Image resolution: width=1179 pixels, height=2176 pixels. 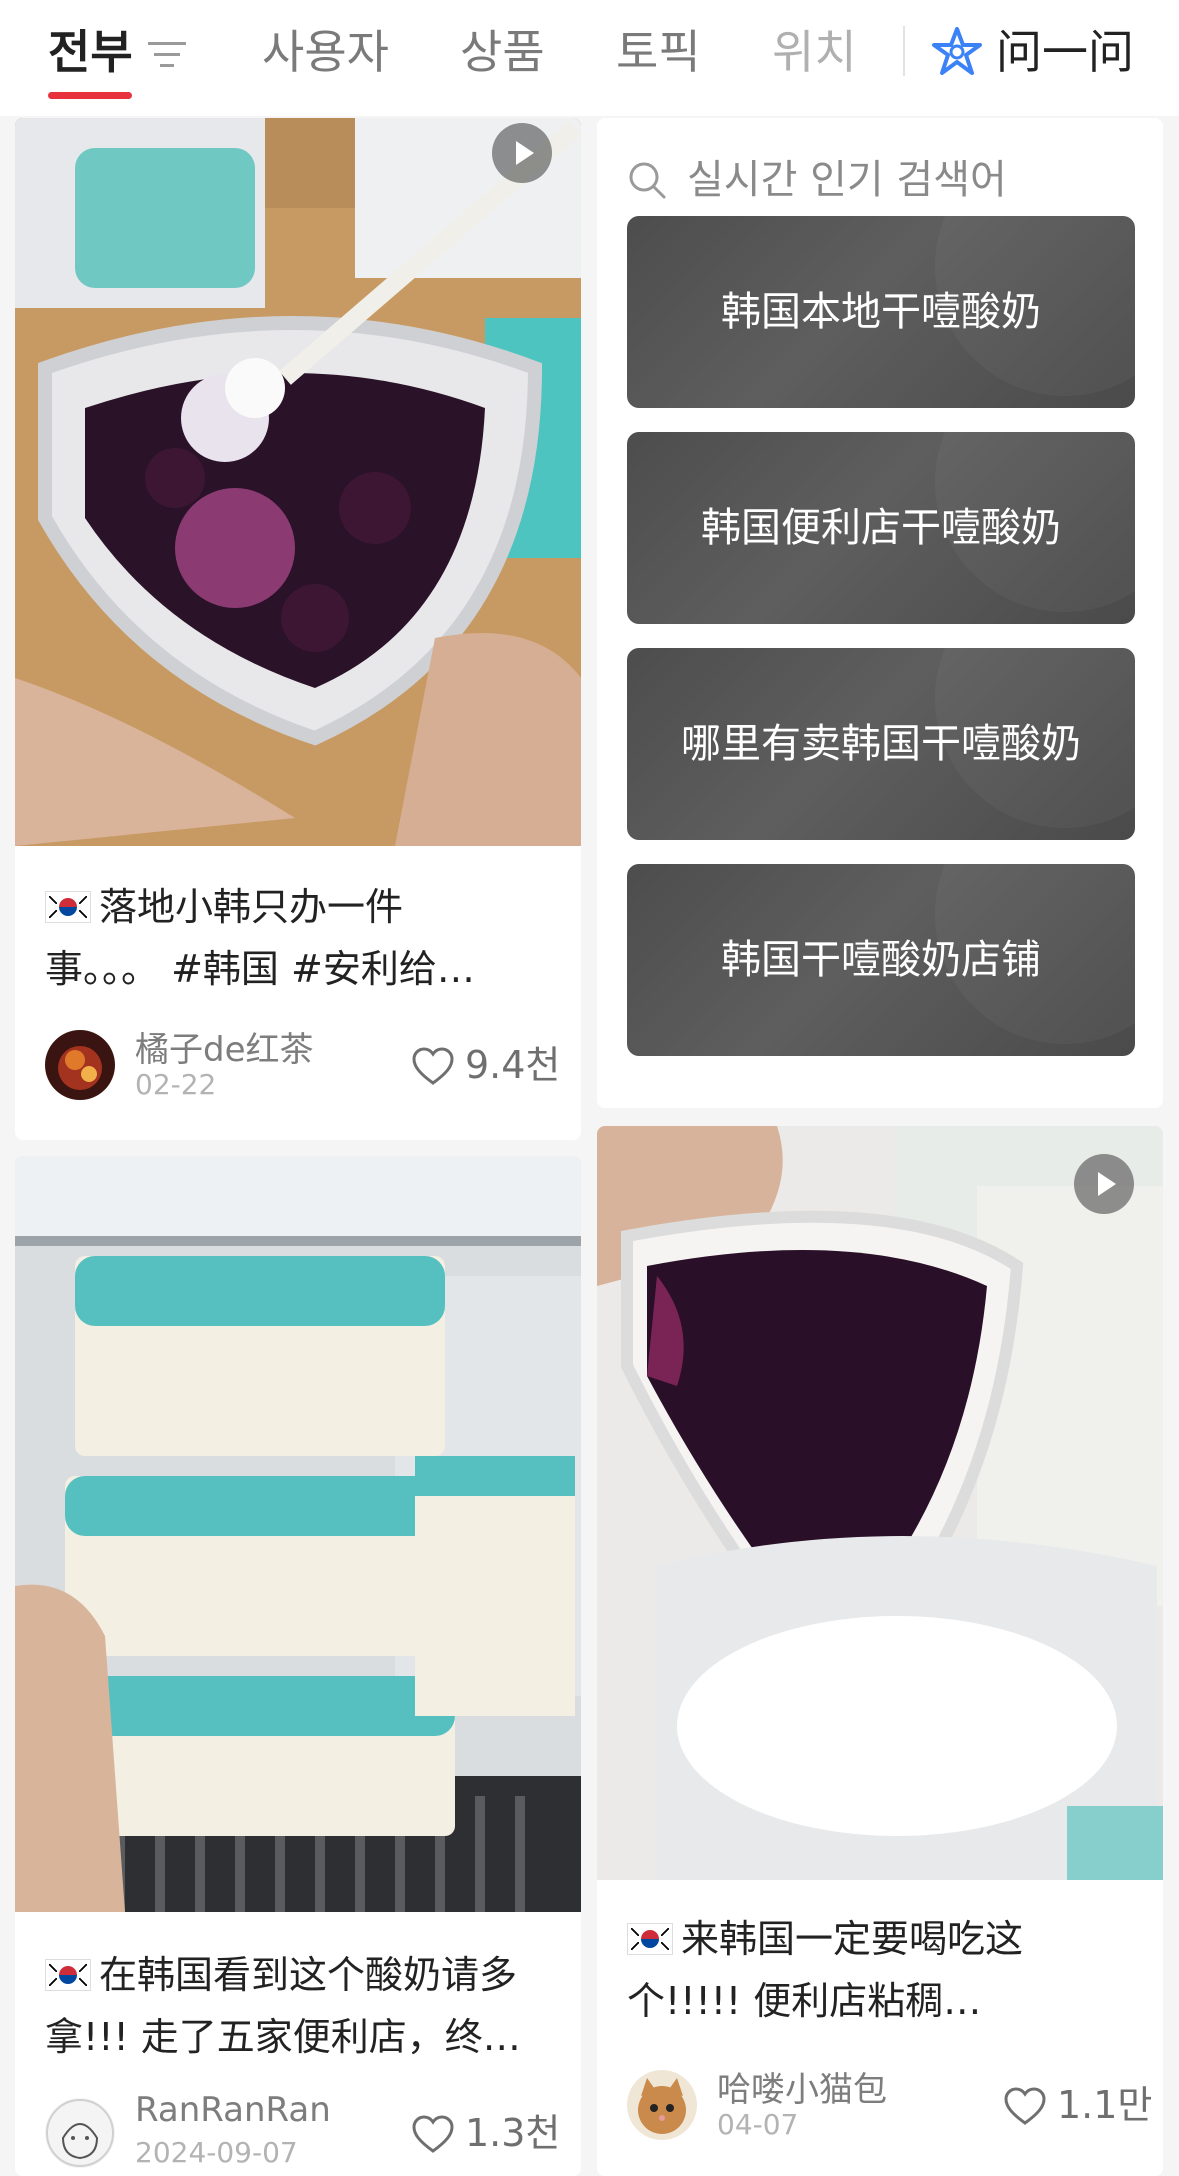 What do you see at coordinates (802, 2086) in the screenshot?
I see `author-name: 哈喽小猫包` at bounding box center [802, 2086].